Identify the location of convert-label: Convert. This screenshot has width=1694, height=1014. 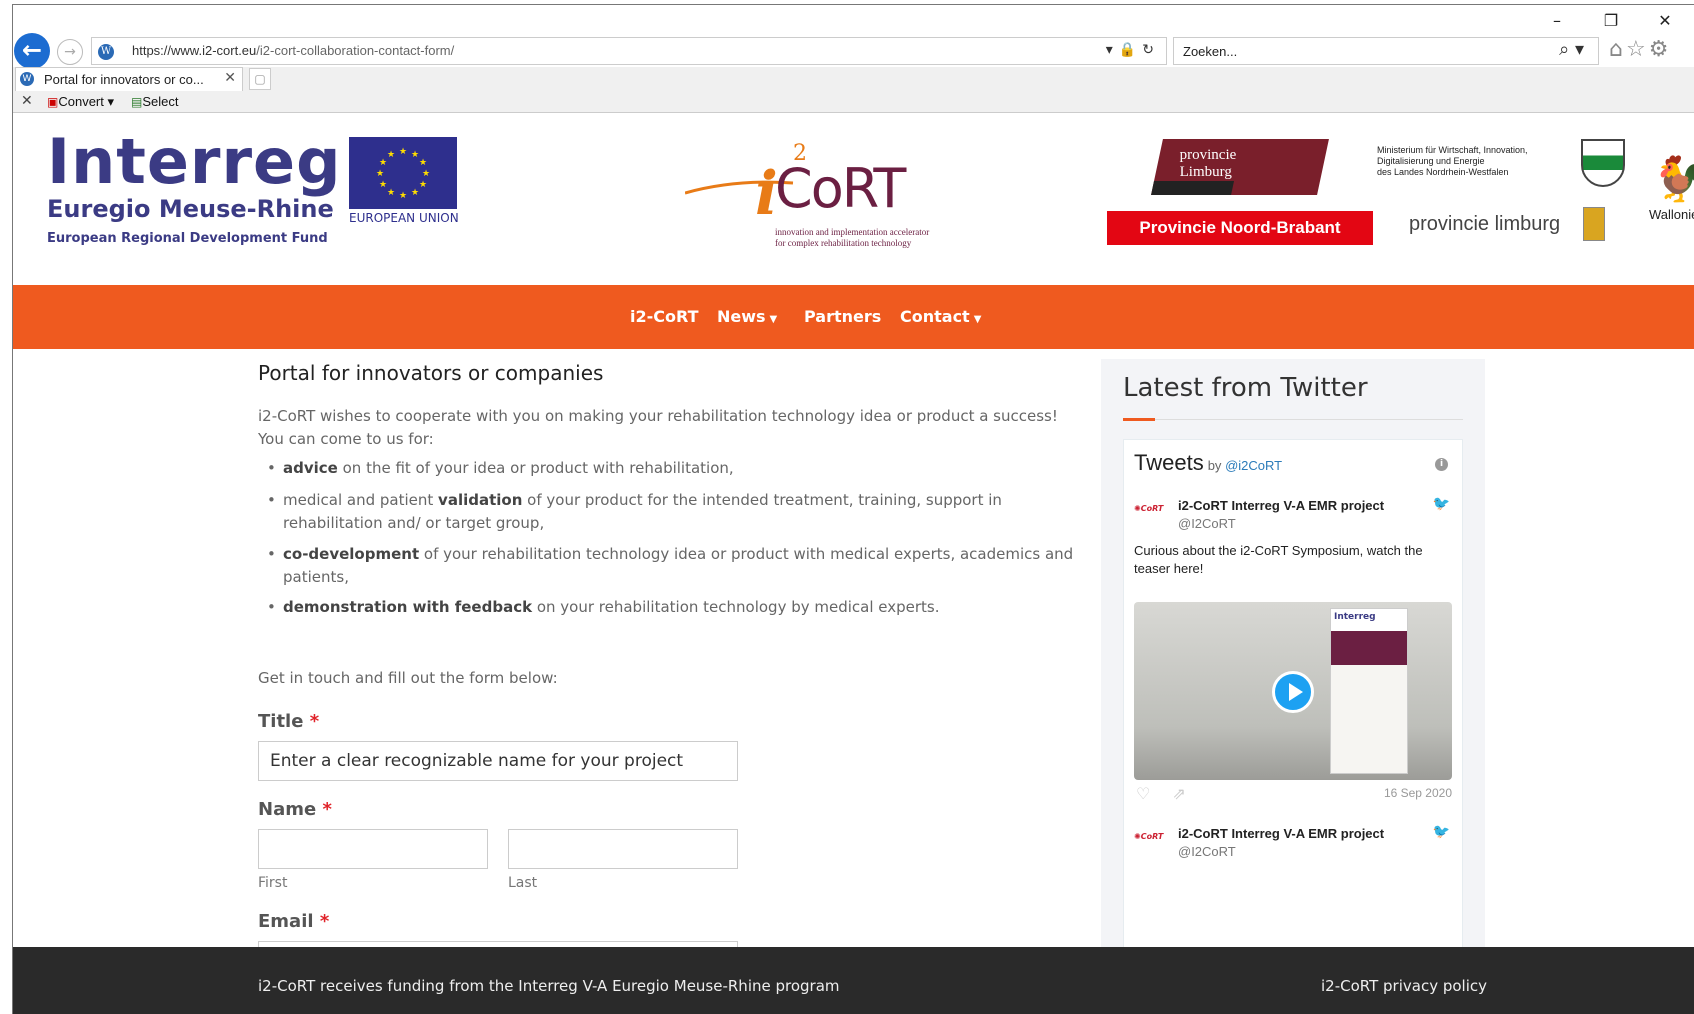
(81, 101).